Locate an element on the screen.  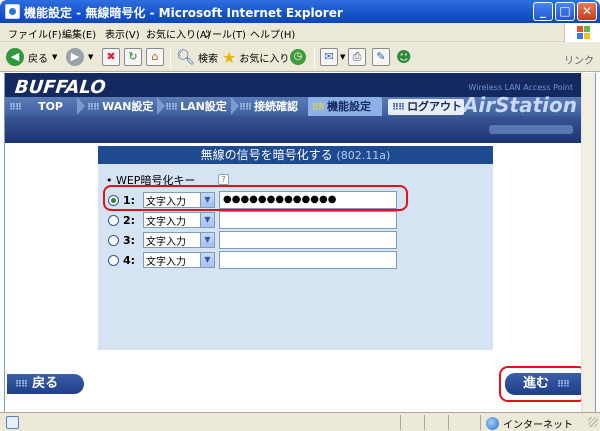
menu-view: 表示(V) is located at coordinates (122, 33).